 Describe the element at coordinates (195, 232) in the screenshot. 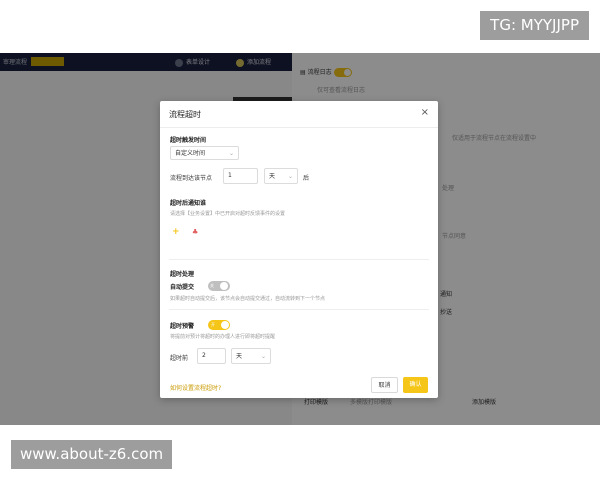

I see `people-icon: ♣` at that location.